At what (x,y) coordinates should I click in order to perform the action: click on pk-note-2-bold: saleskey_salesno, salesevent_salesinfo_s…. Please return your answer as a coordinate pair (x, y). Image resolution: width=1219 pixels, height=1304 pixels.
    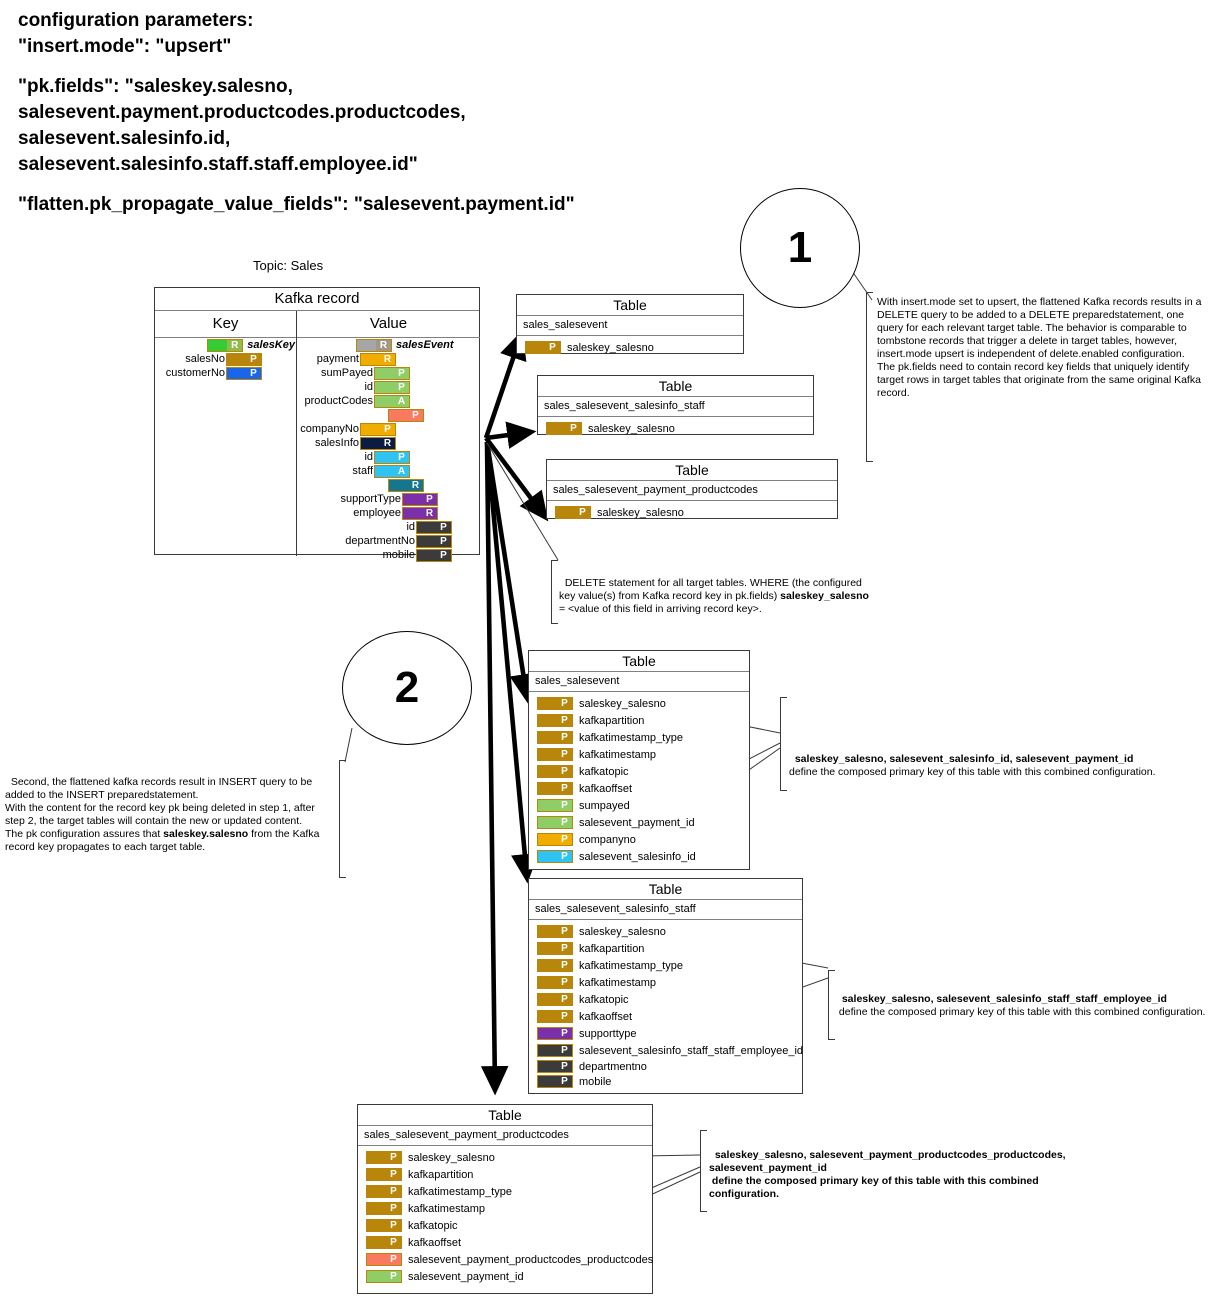
    Looking at the image, I should click on (1004, 999).